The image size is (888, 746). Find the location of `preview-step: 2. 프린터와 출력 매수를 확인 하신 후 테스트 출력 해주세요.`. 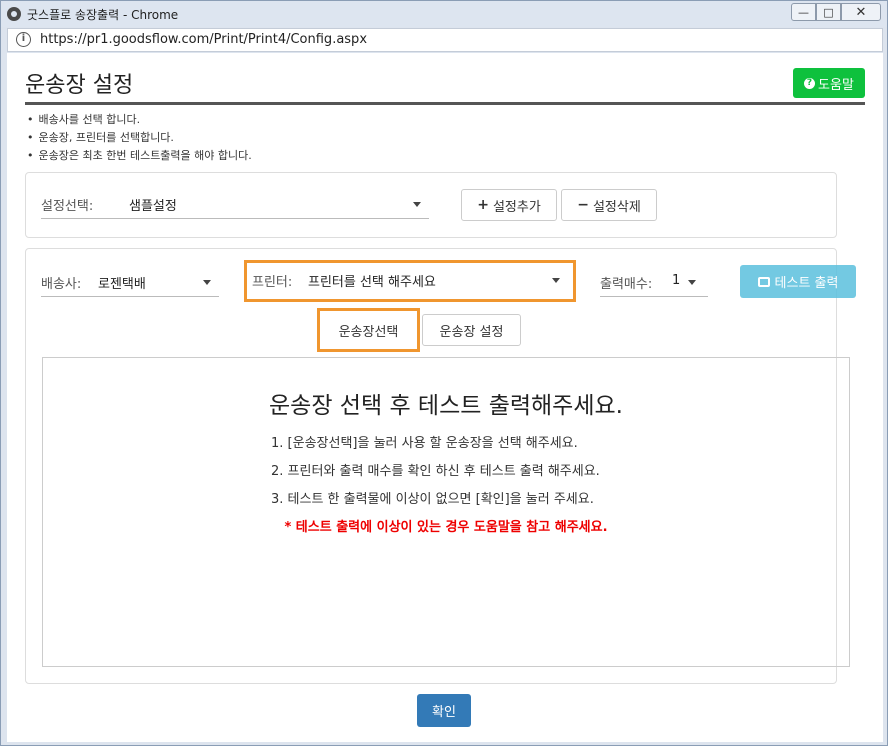

preview-step: 2. 프린터와 출력 매수를 확인 하신 후 테스트 출력 해주세요. is located at coordinates (435, 471).